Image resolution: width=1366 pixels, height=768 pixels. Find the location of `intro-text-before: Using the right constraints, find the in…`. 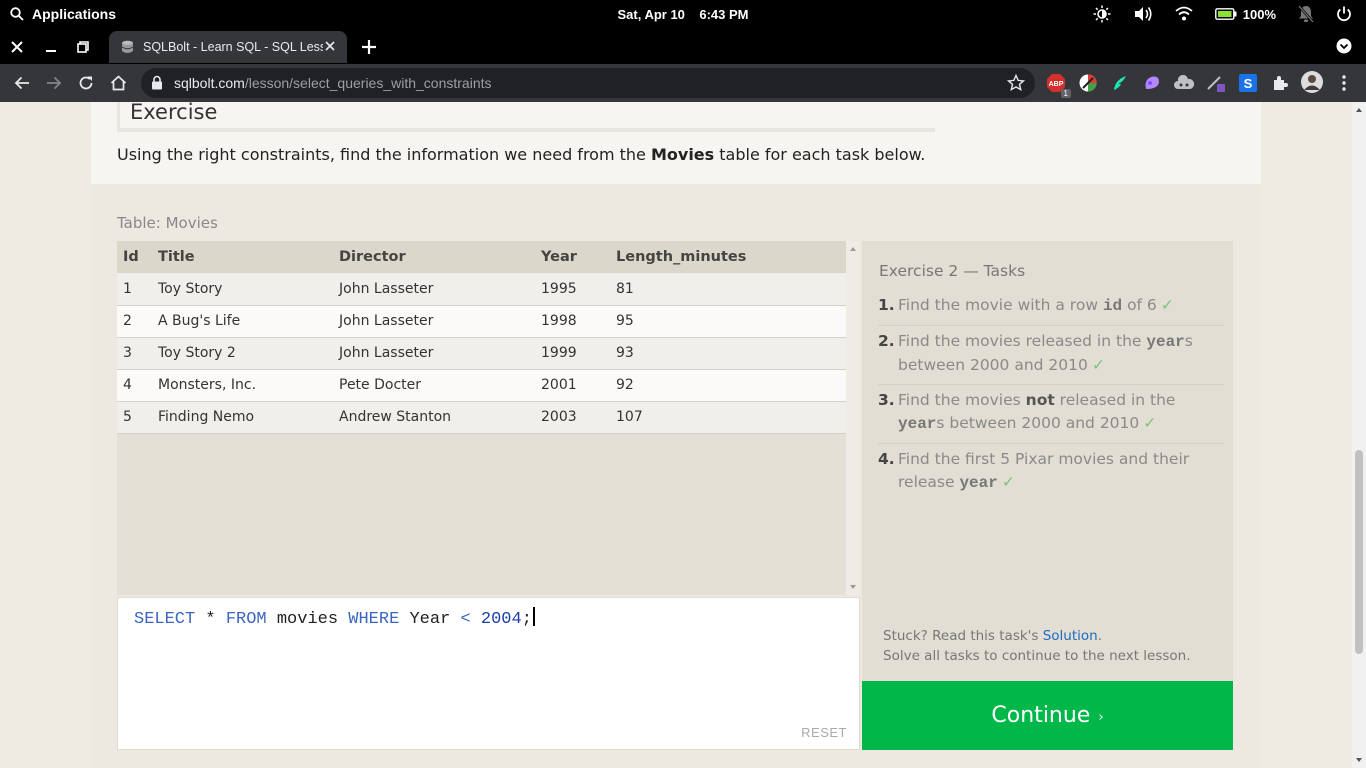

intro-text-before: Using the right constraints, find the in… is located at coordinates (384, 154).